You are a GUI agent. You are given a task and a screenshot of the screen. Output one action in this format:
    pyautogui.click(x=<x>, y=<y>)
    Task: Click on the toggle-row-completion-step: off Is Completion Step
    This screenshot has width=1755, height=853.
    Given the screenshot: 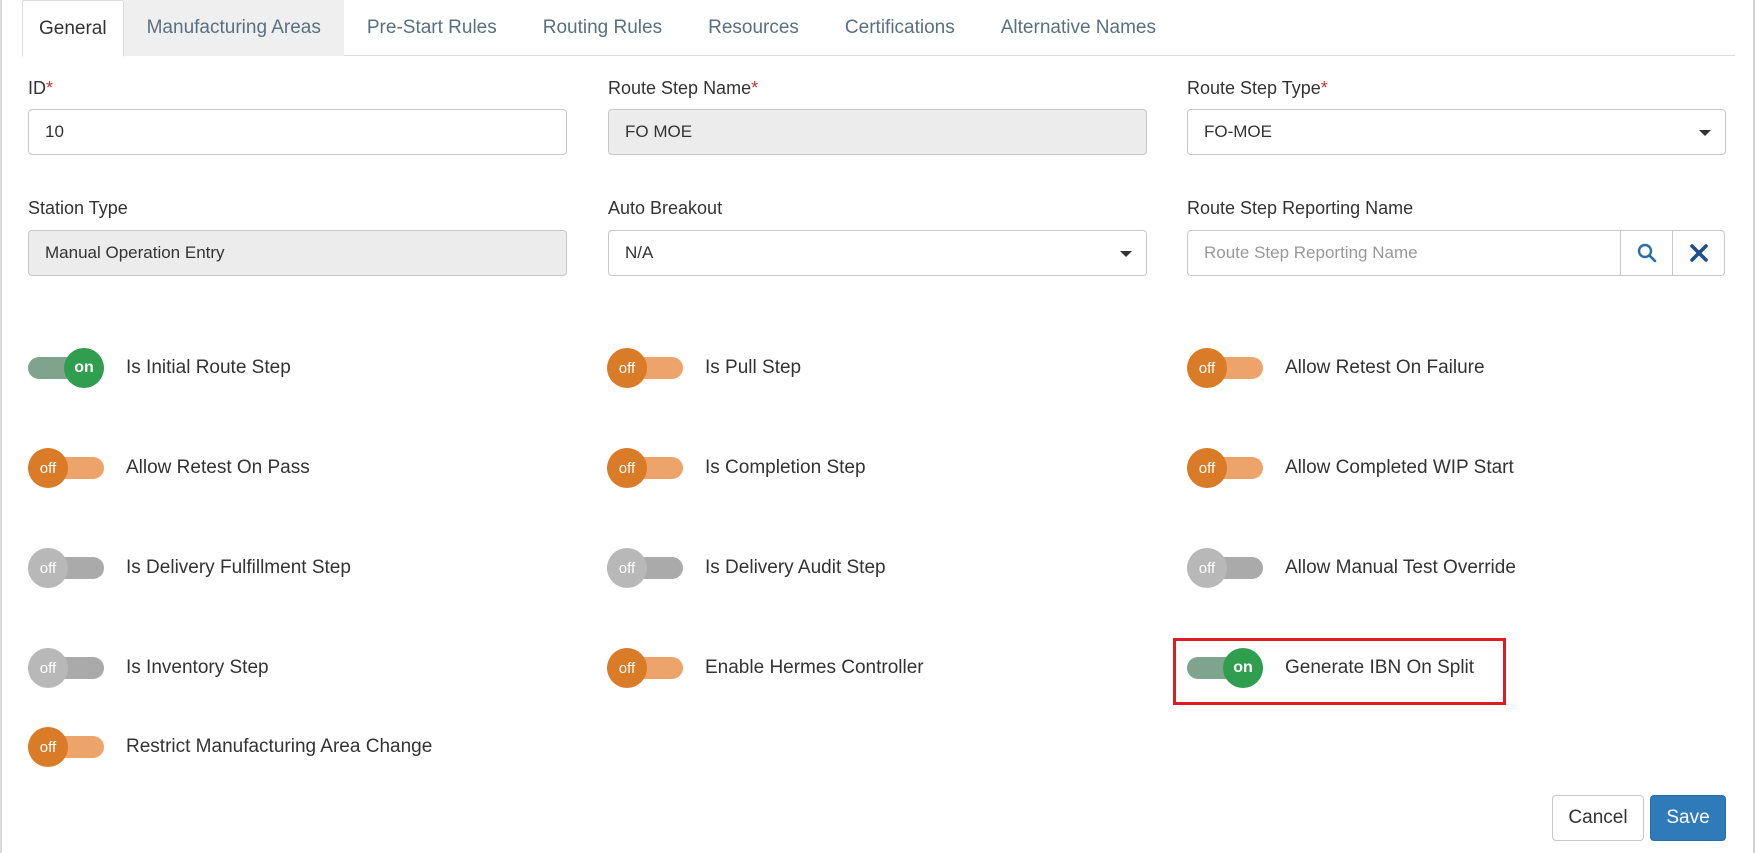 What is the action you would take?
    pyautogui.click(x=736, y=468)
    